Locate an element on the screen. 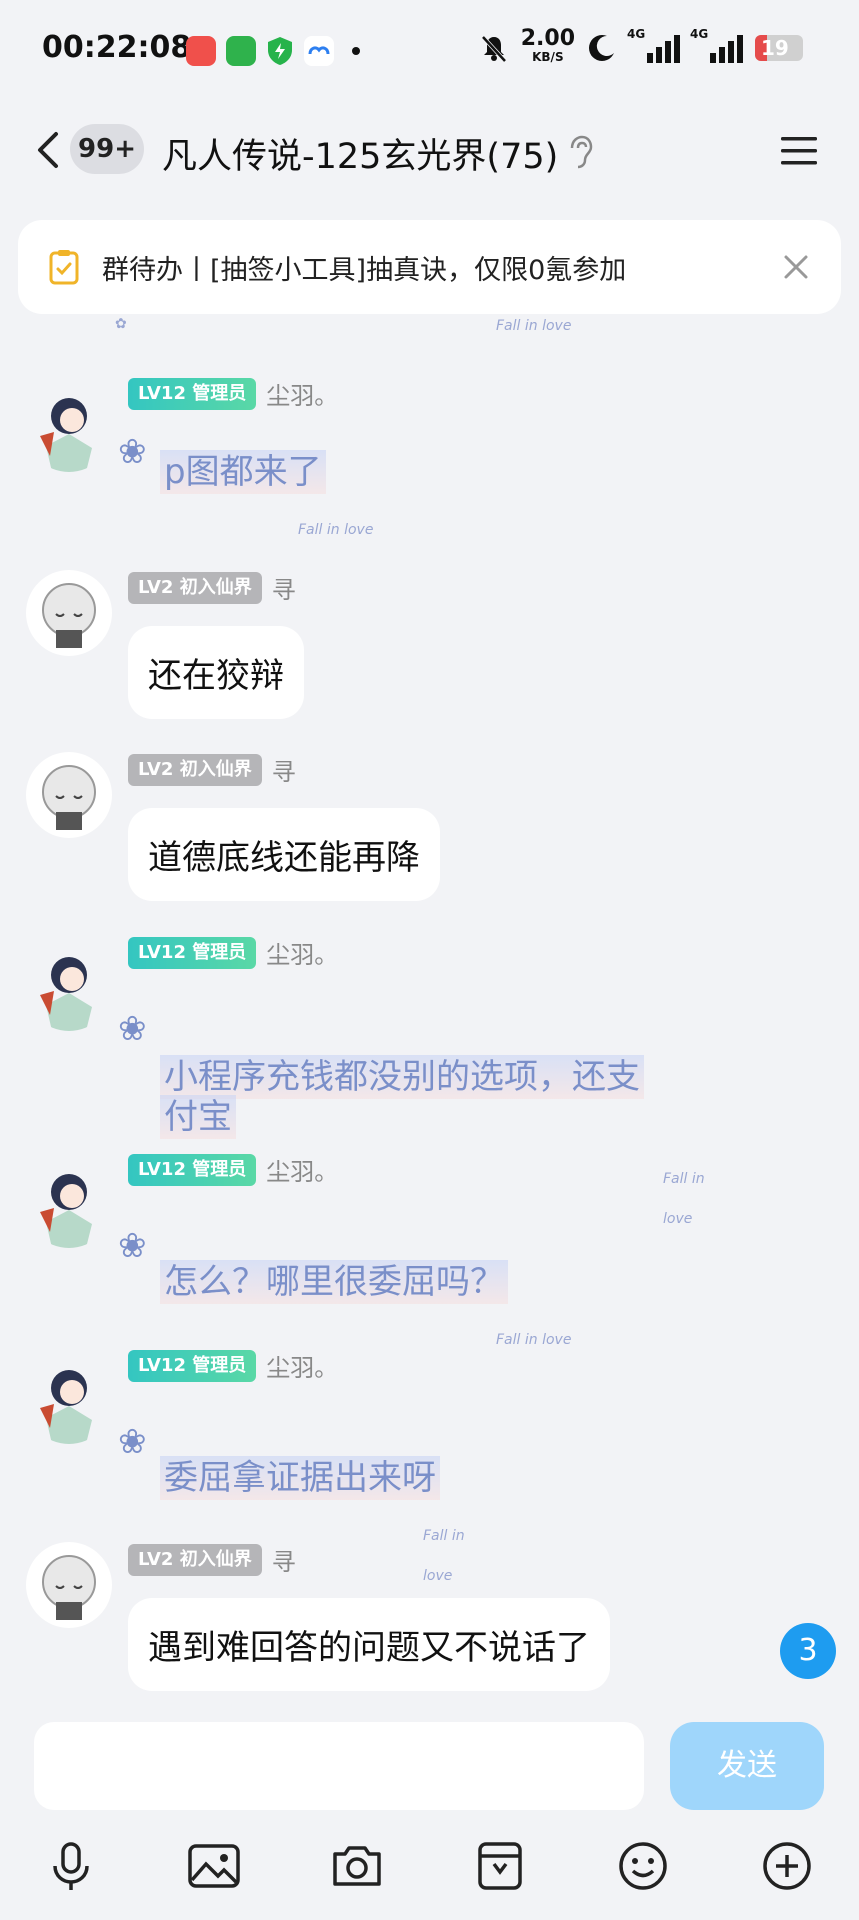  more-notifications-dot is located at coordinates (356, 51).